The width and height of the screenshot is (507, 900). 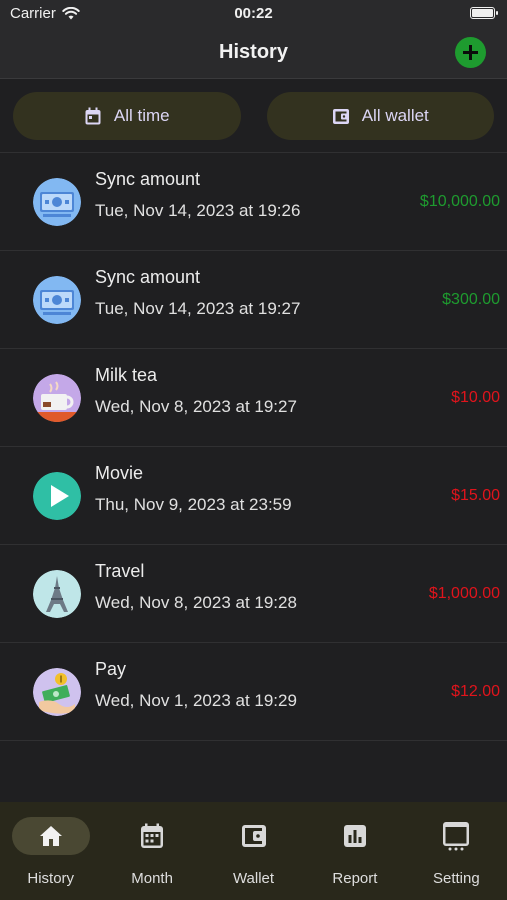 What do you see at coordinates (456, 878) in the screenshot?
I see `tab-label: Setting` at bounding box center [456, 878].